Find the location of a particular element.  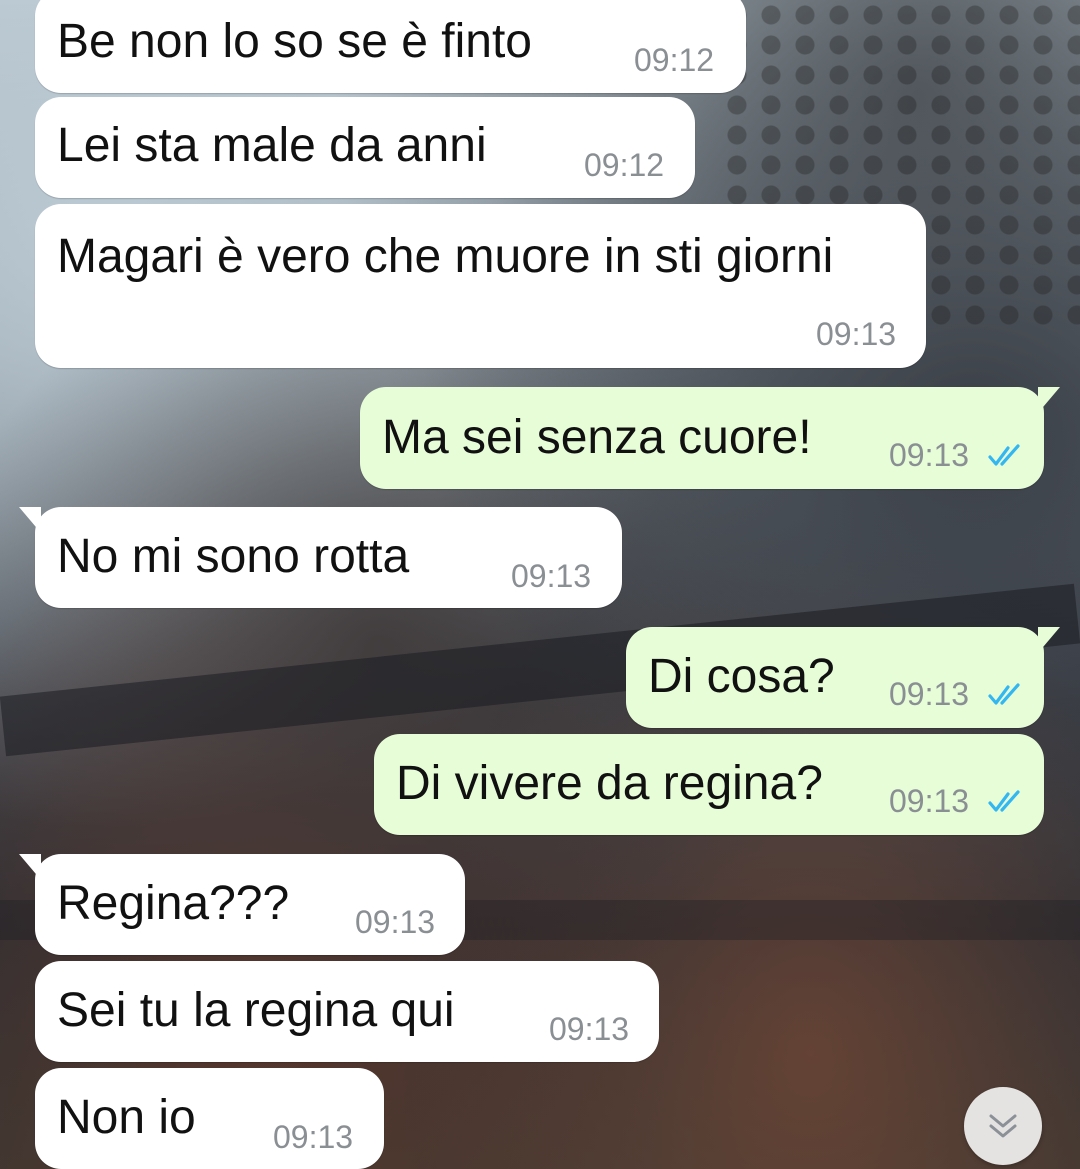

message-text: Sei tu la regina qui is located at coordinates (256, 1010).